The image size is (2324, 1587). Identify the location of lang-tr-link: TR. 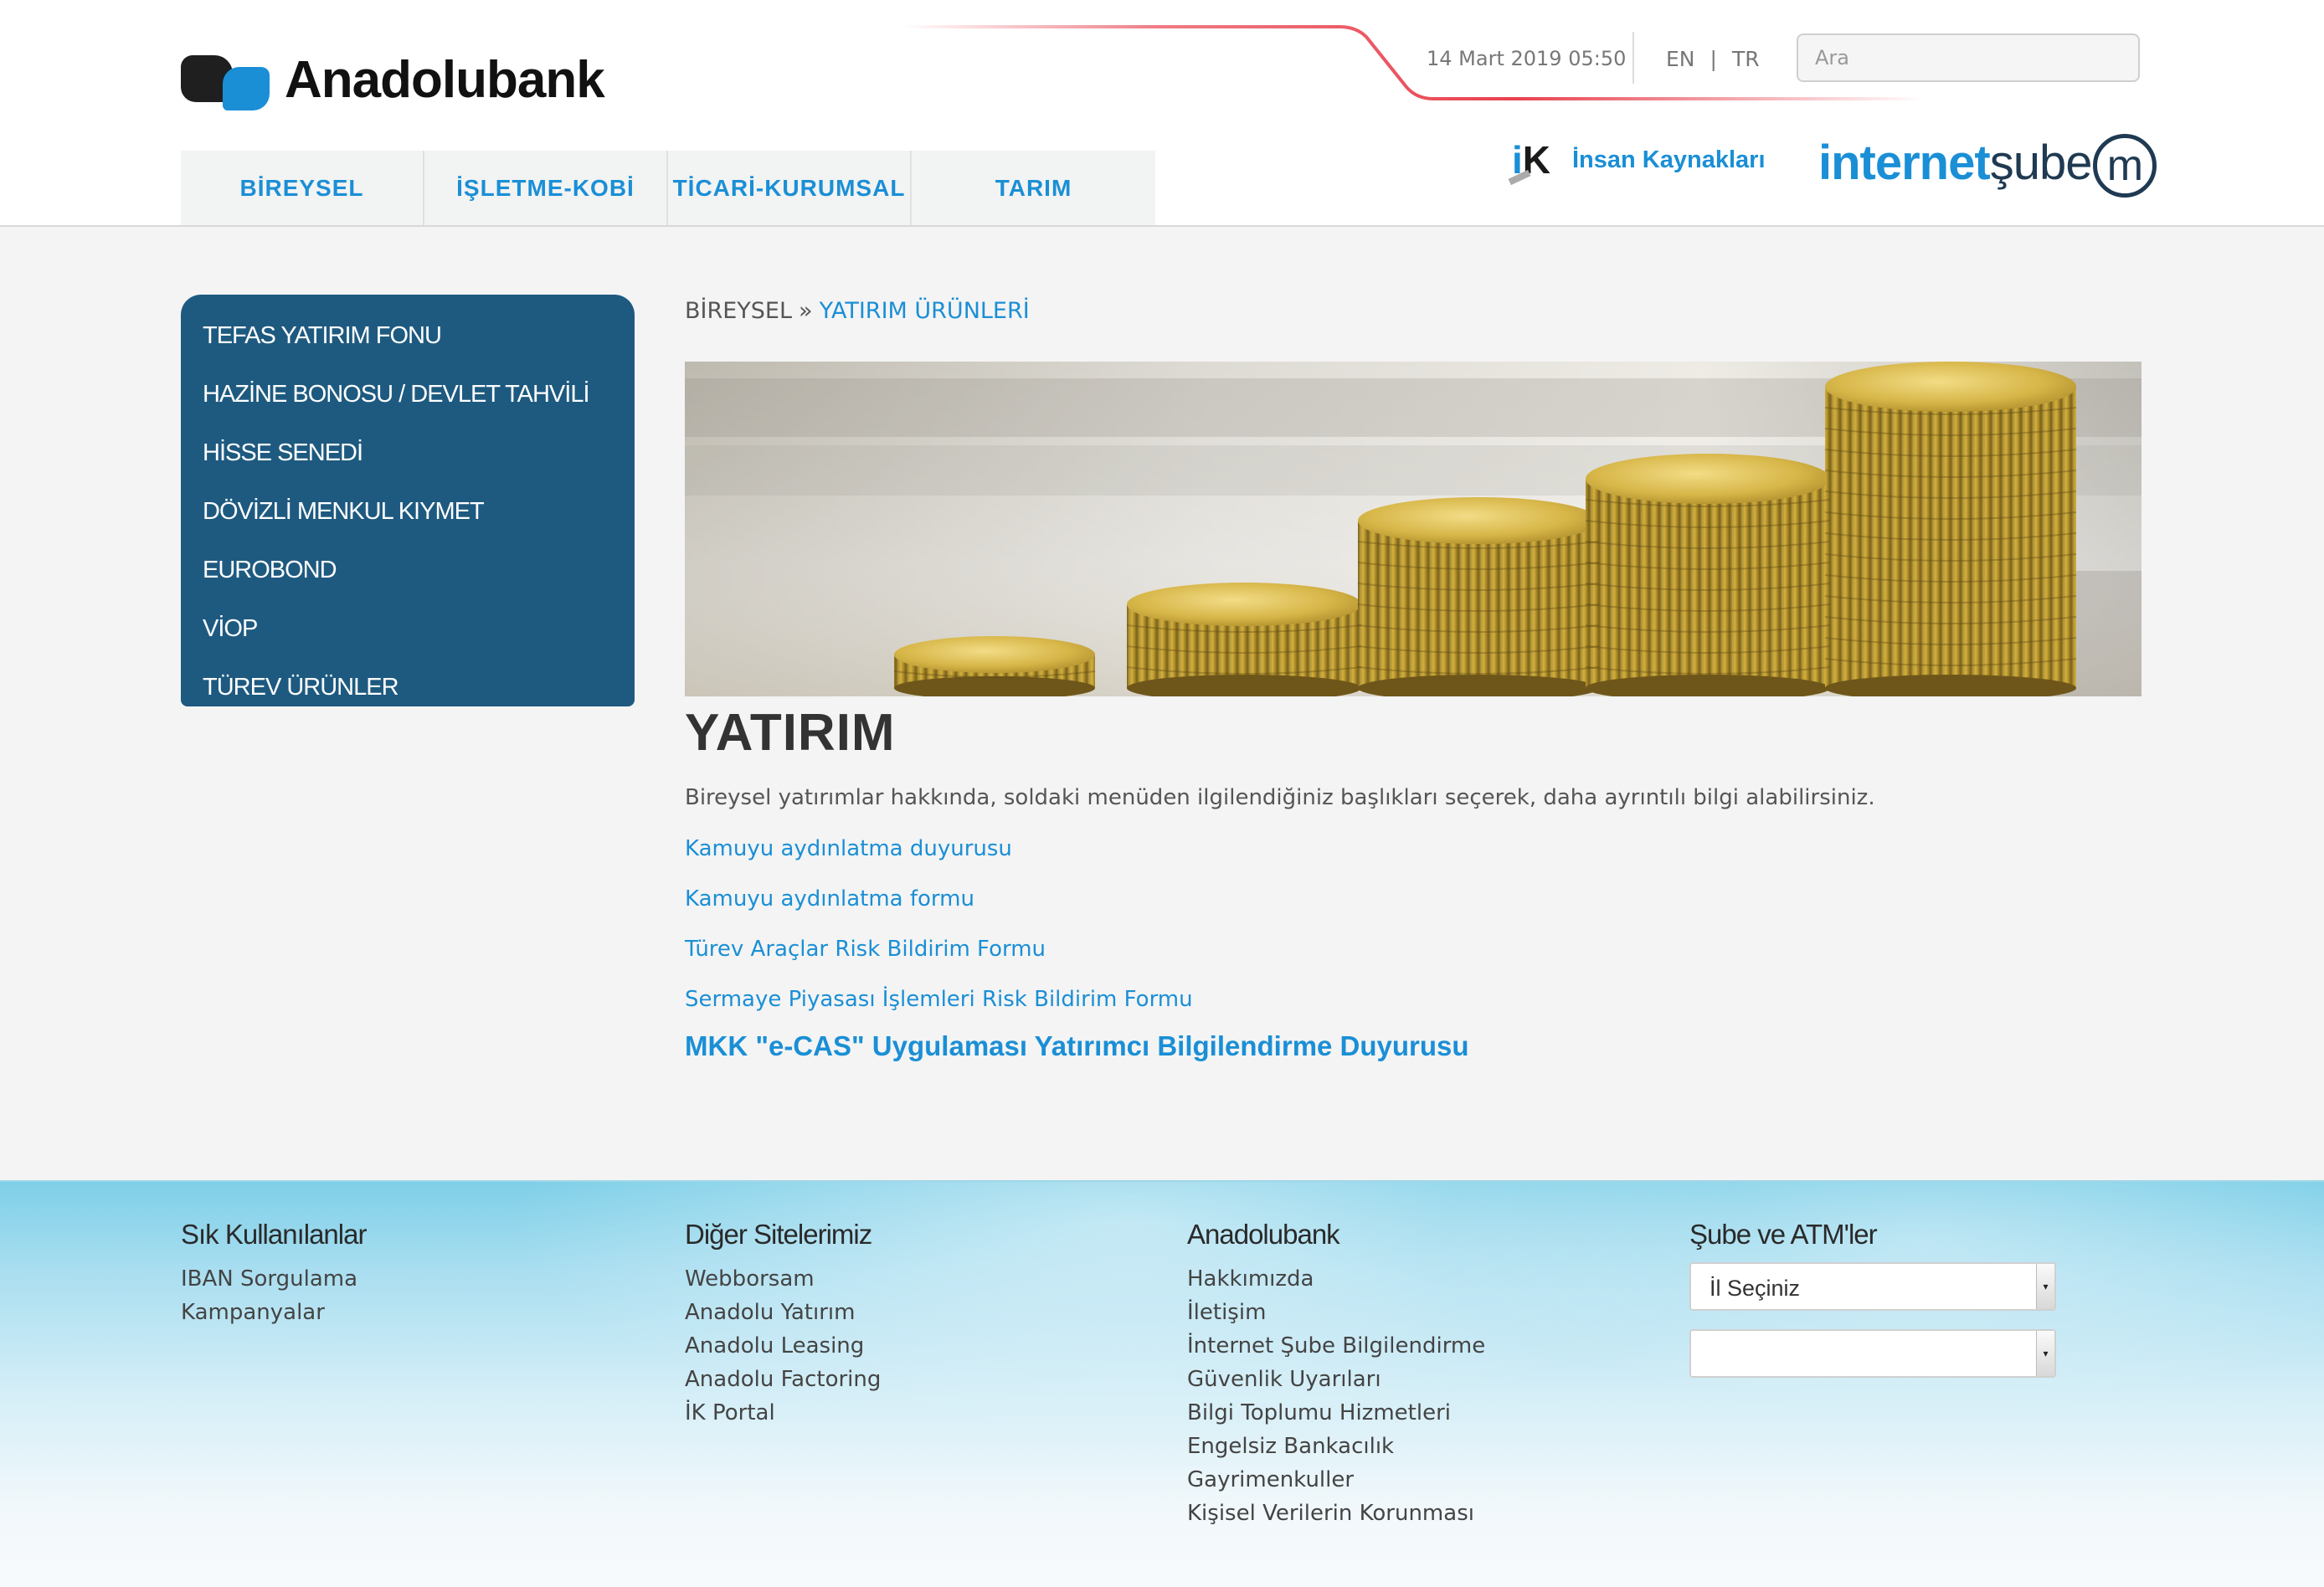
(1746, 59).